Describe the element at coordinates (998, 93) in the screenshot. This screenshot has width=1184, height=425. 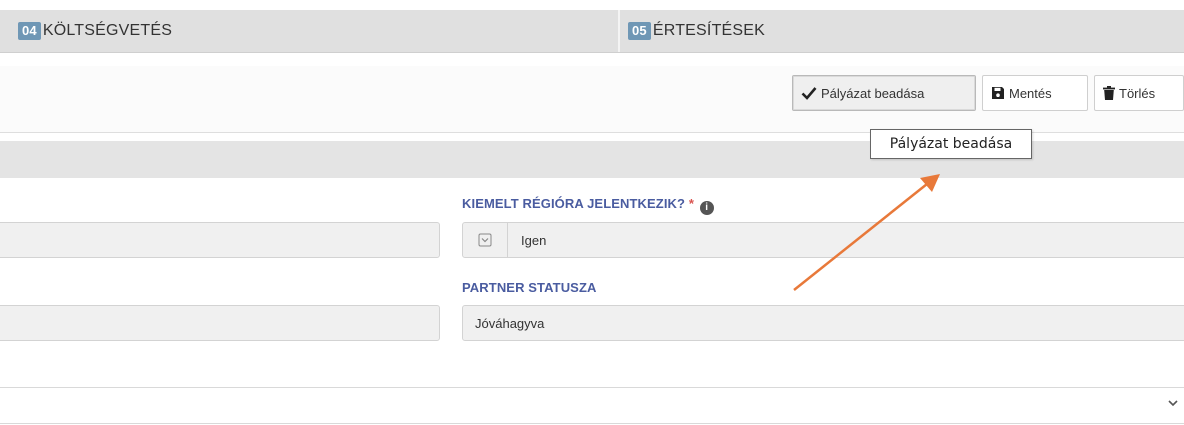
I see `floppy-disk-icon` at that location.